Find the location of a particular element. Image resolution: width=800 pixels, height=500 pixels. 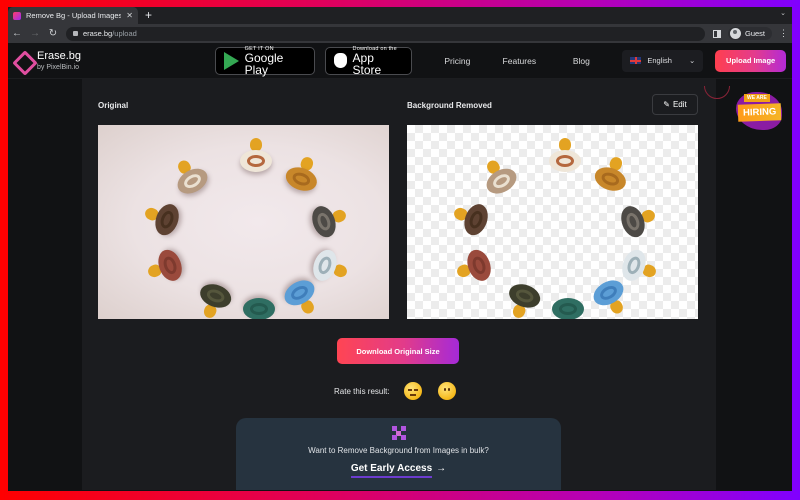

original-label: Original is located at coordinates (113, 105).